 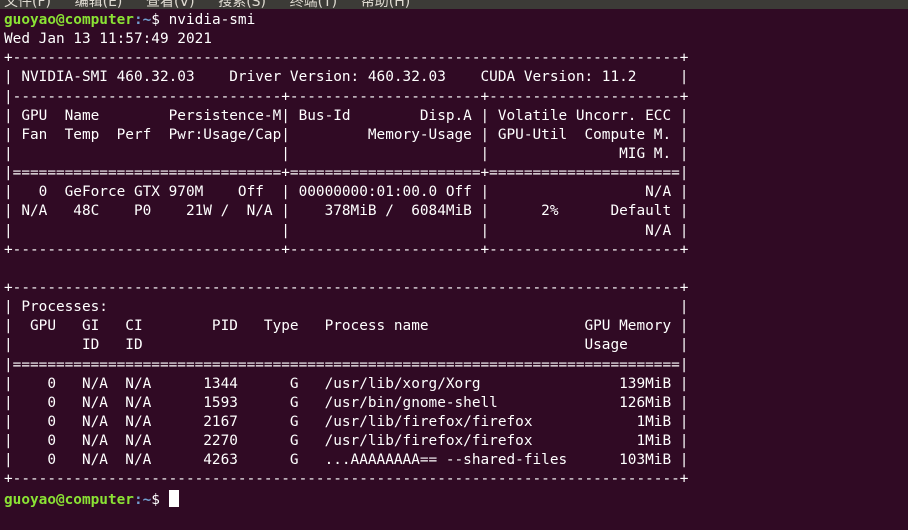 What do you see at coordinates (454, 4) in the screenshot?
I see `menu-bar: 文件(F) 编辑(E) 查看(V) 搜索(S) 终端(T) 帮助(H)` at bounding box center [454, 4].